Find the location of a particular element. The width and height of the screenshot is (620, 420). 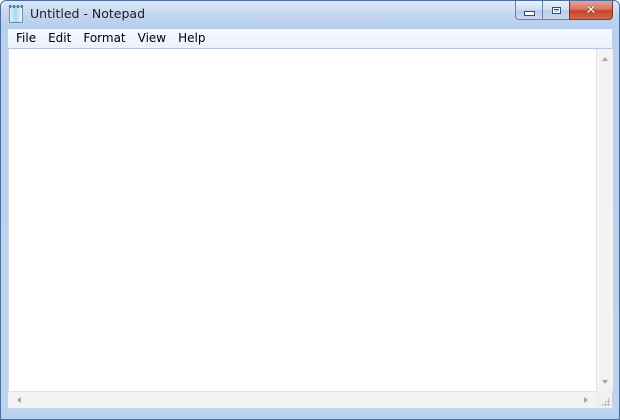

scroll-right-arrow-icon is located at coordinates (586, 400).